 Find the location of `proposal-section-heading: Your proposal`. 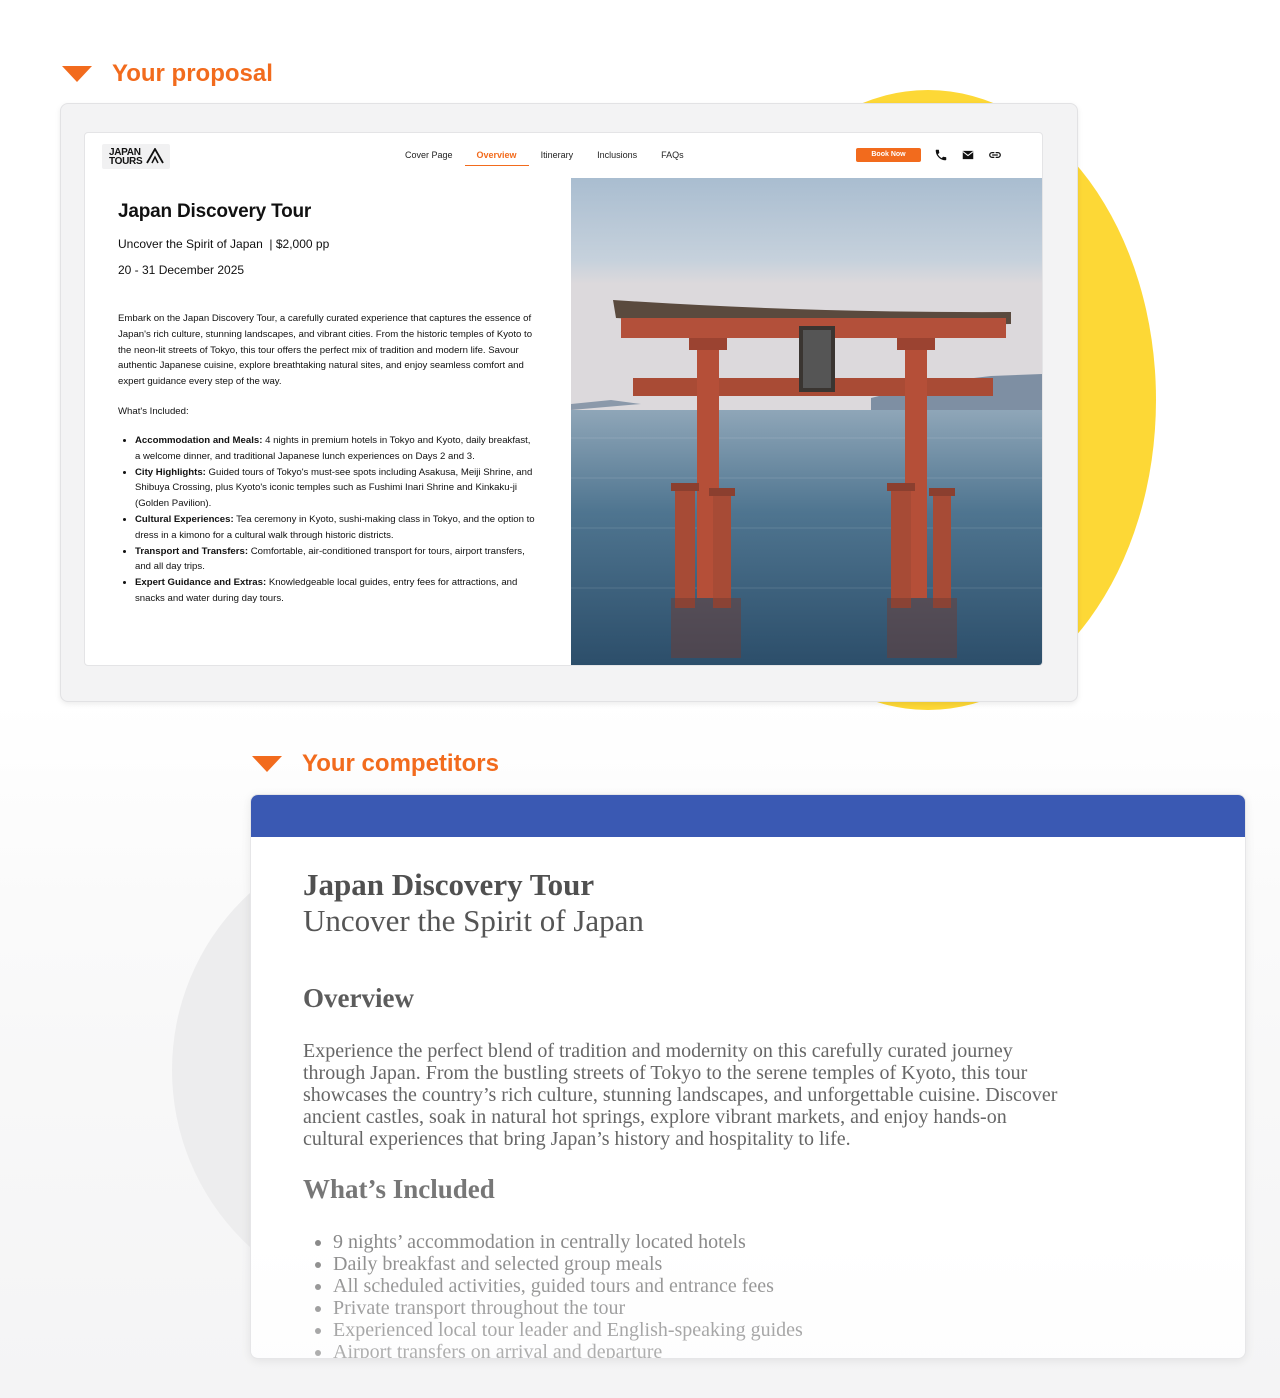

proposal-section-heading: Your proposal is located at coordinates (167, 74).